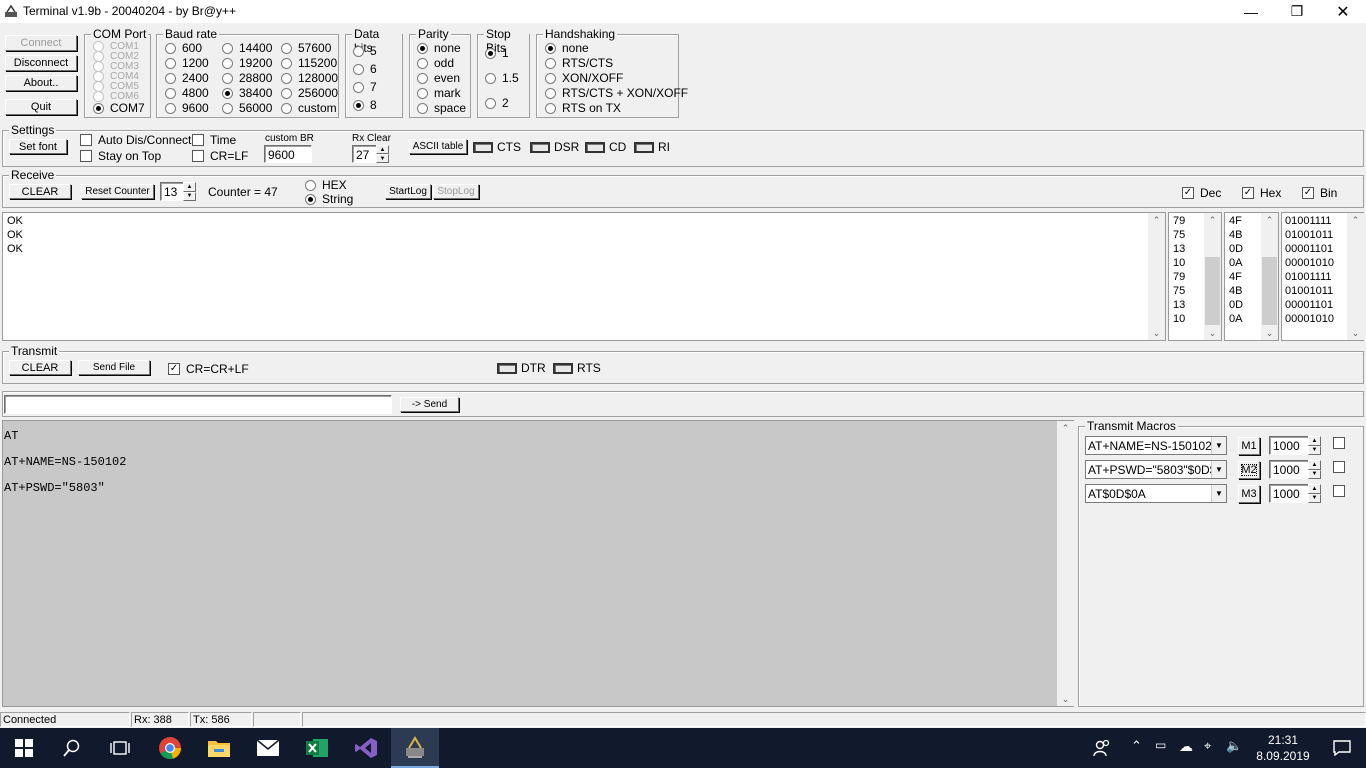 Image resolution: width=1366 pixels, height=768 pixels. What do you see at coordinates (1207, 746) in the screenshot?
I see `wifi-icon: ⌖` at bounding box center [1207, 746].